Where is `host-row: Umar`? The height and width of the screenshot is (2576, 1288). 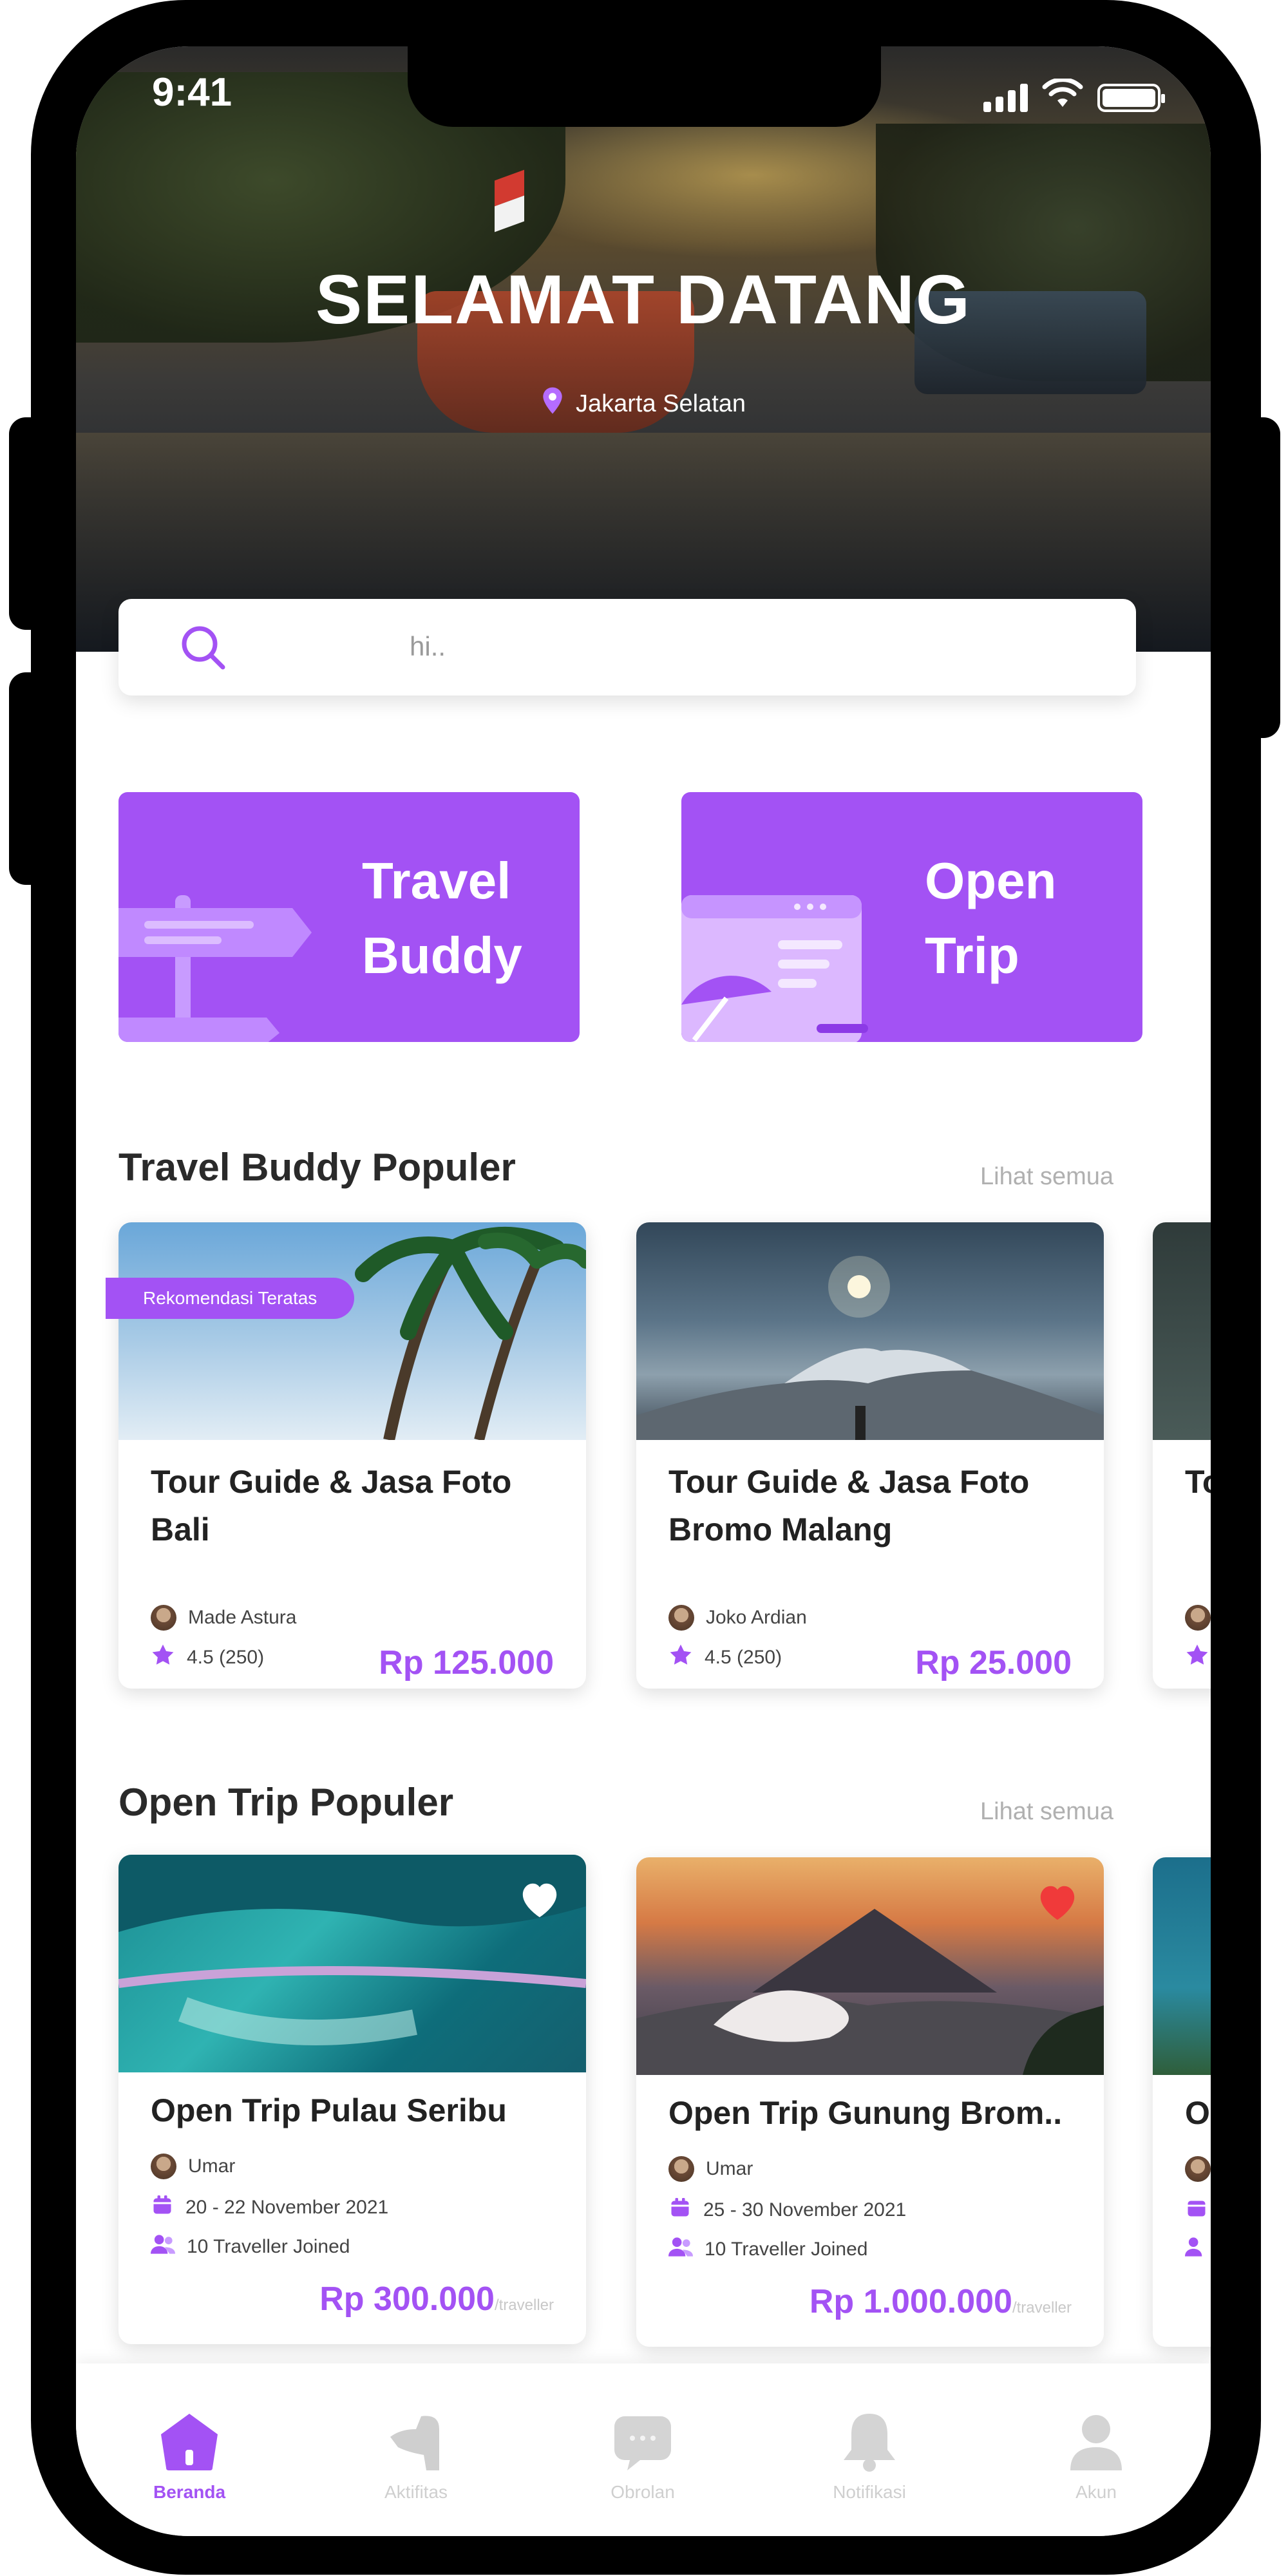
host-row: Umar is located at coordinates (711, 2169).